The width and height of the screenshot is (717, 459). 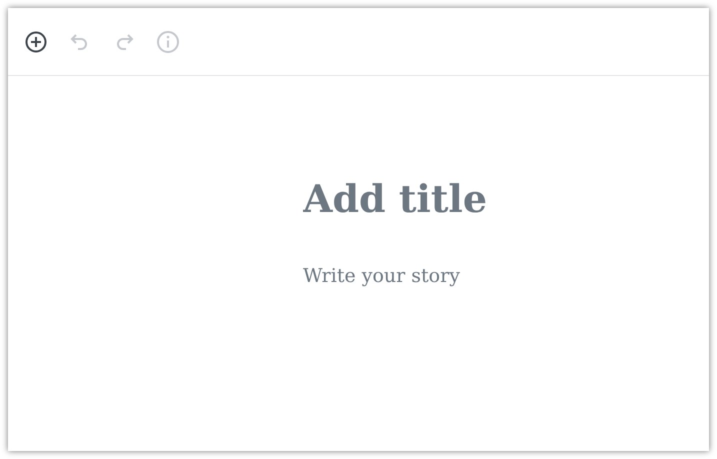 What do you see at coordinates (36, 42) in the screenshot?
I see `add-icon` at bounding box center [36, 42].